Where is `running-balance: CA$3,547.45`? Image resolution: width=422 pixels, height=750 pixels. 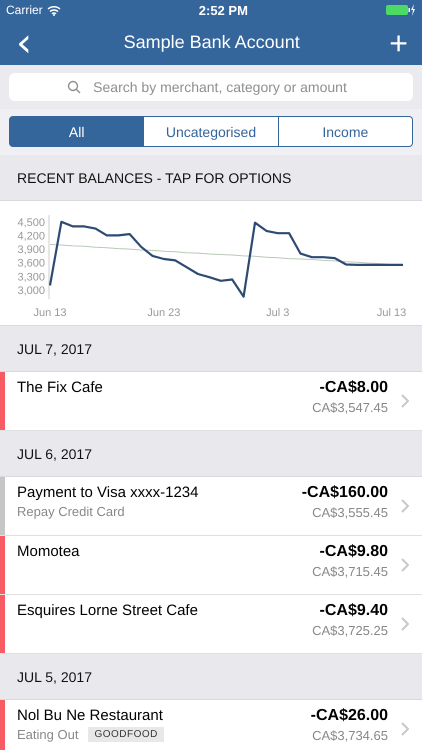 running-balance: CA$3,547.45 is located at coordinates (350, 407).